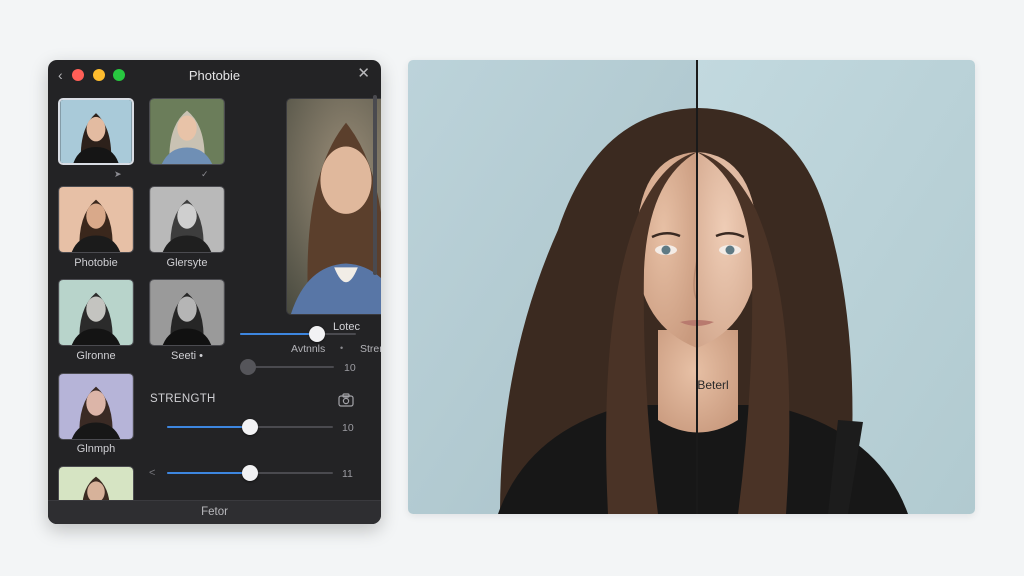  I want to click on slider-2-value: 10, so click(350, 368).